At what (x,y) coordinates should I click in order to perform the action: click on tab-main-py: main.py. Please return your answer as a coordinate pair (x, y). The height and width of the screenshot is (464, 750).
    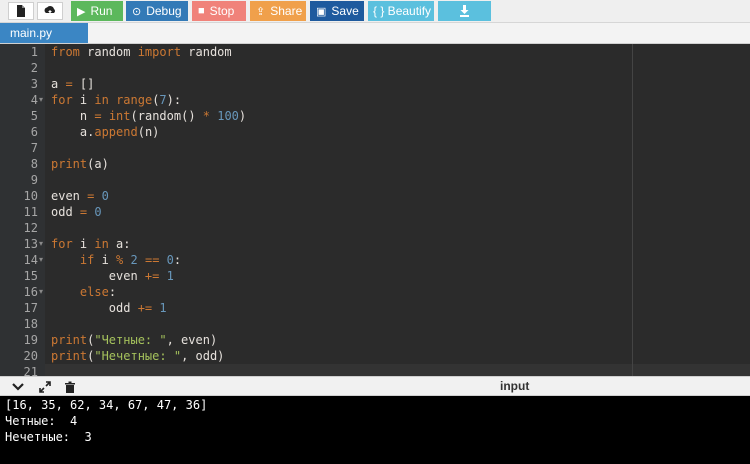
    Looking at the image, I should click on (44, 33).